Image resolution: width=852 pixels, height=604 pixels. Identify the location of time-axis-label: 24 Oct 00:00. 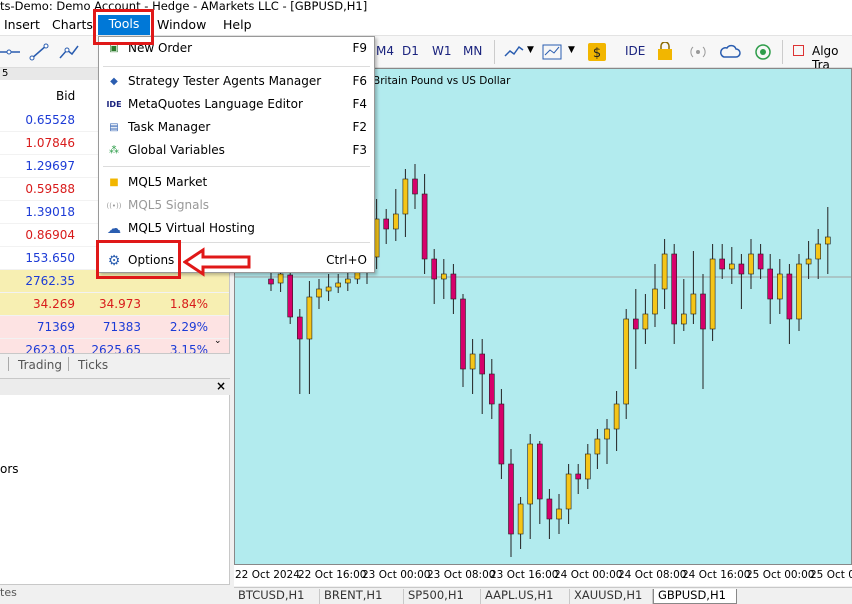
(588, 575).